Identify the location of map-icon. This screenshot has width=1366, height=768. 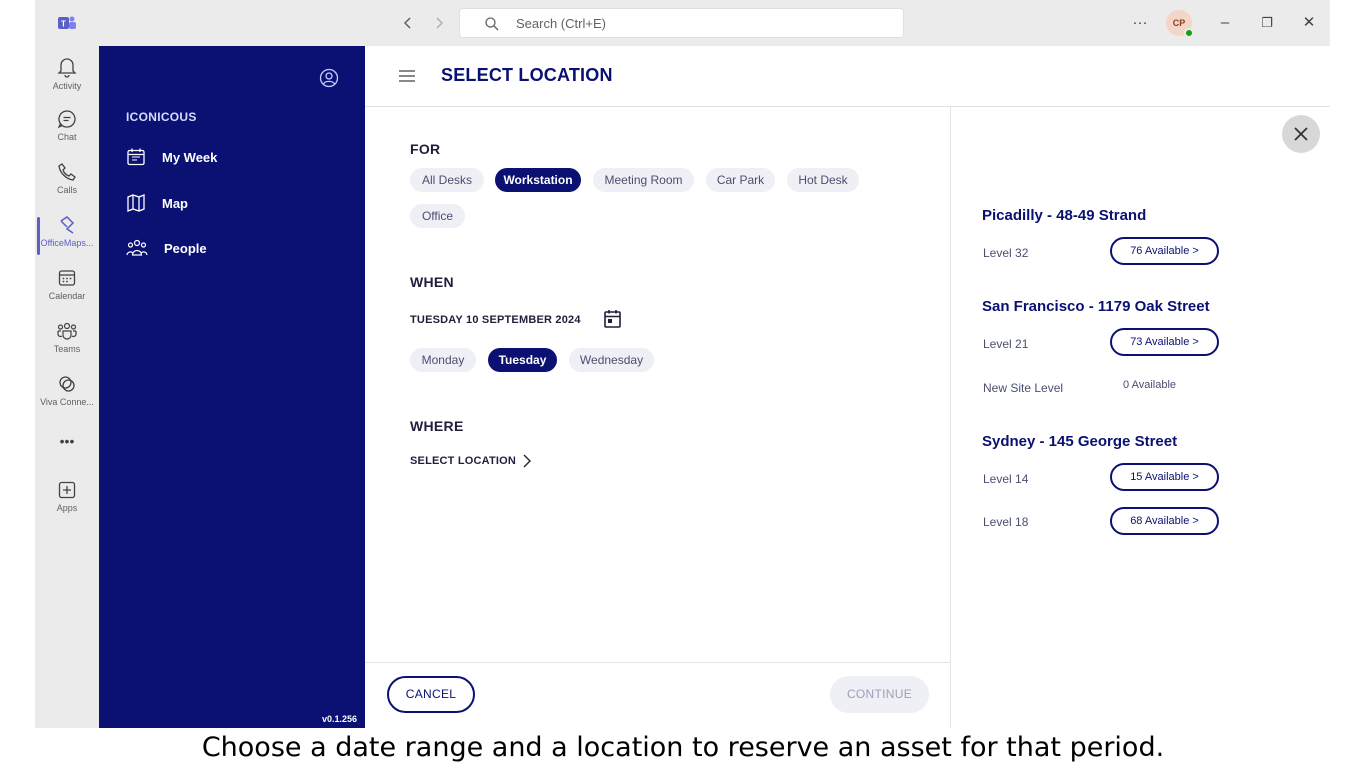
(136, 203).